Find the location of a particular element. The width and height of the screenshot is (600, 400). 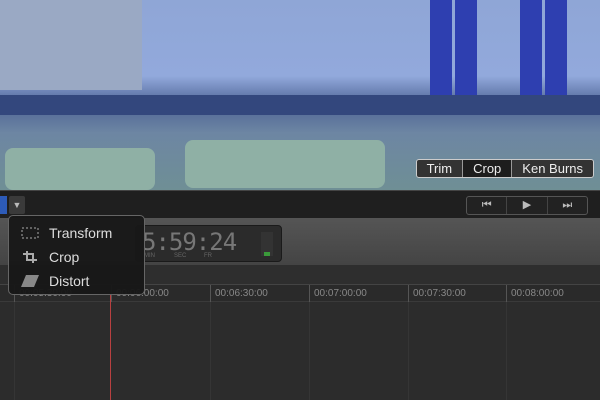

menu-item-transform: Transform is located at coordinates (76, 233).